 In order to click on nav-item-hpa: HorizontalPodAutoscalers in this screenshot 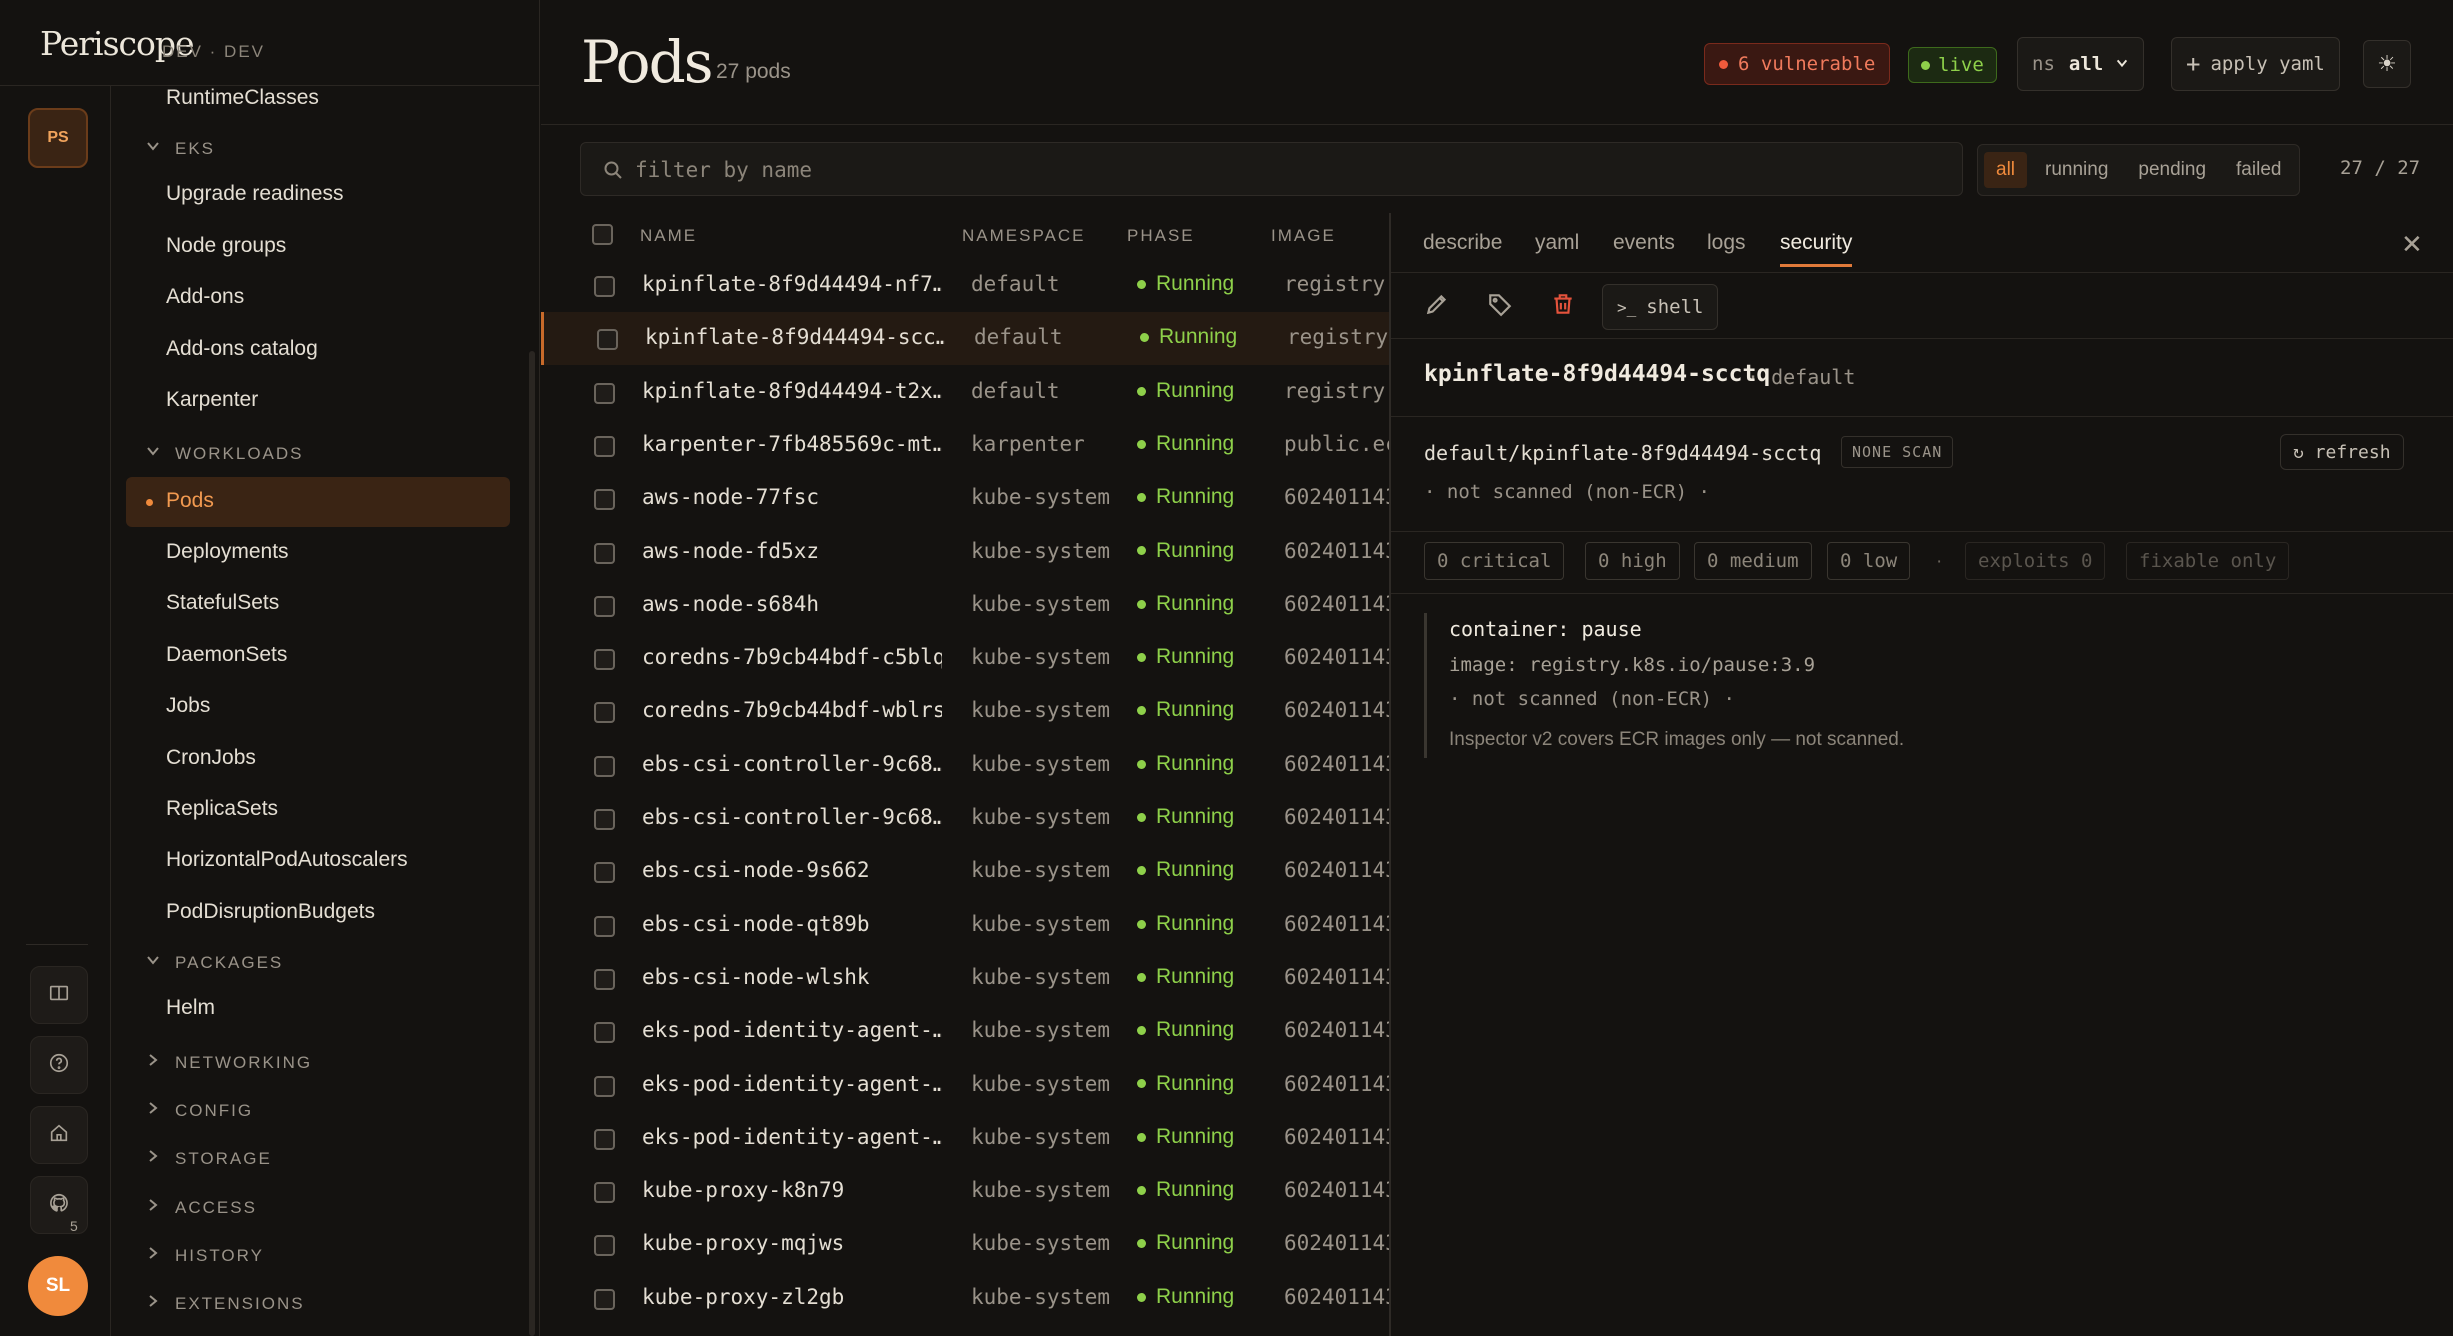, I will do `click(287, 860)`.